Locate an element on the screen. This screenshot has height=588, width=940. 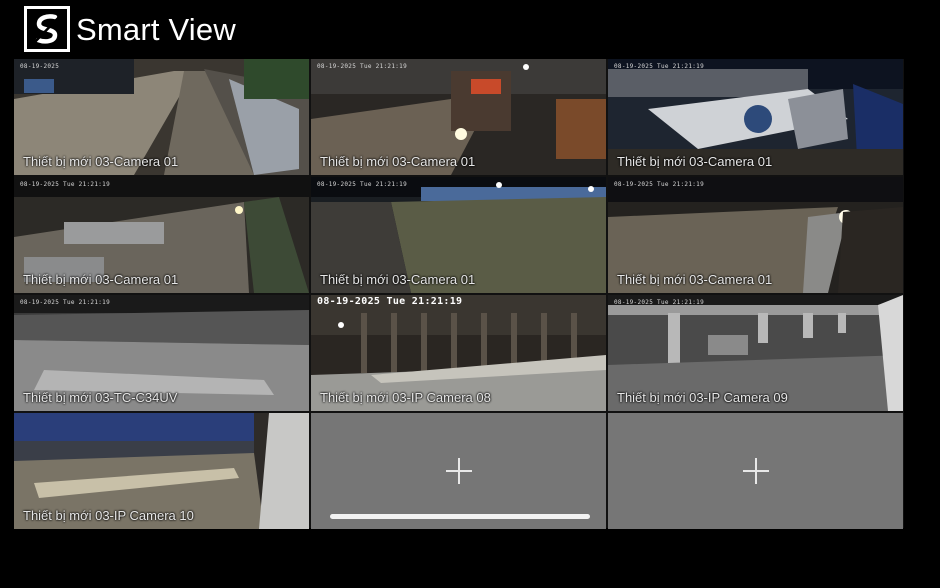
app-header: Smart View is located at coordinates (470, 29).